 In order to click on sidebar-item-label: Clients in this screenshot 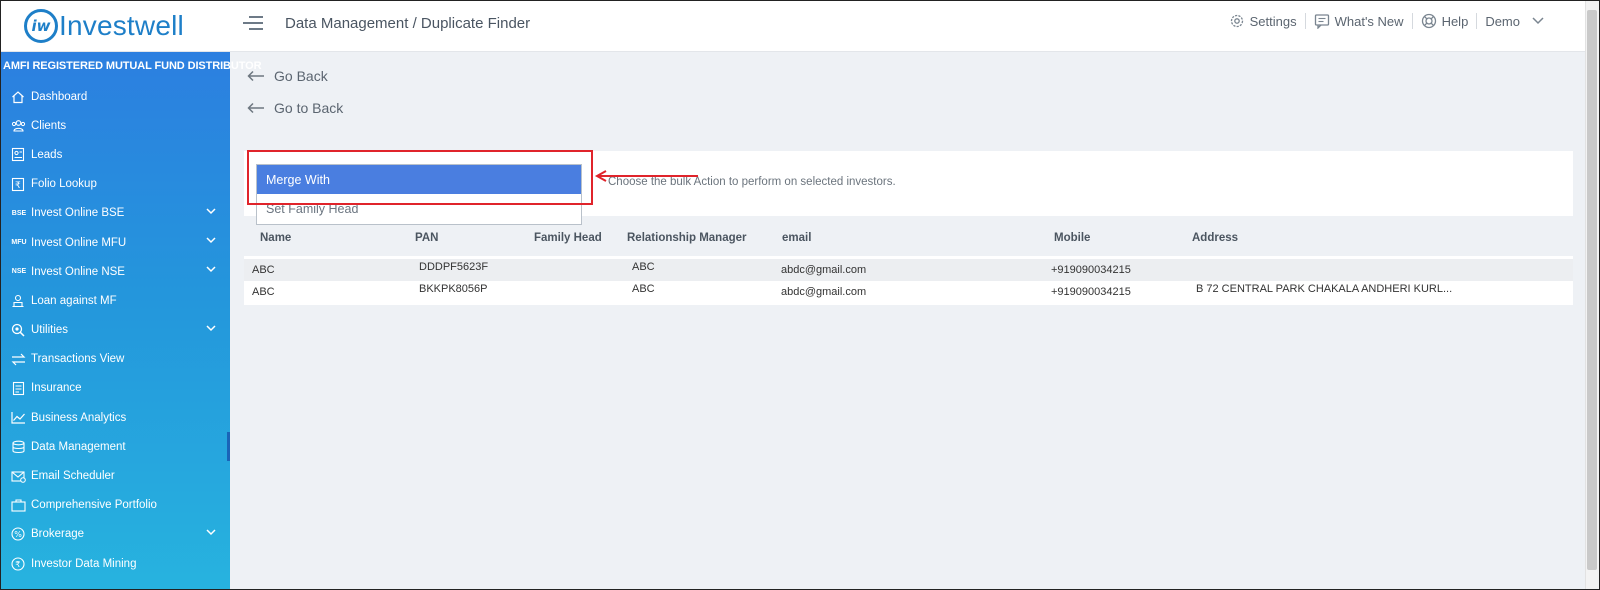, I will do `click(49, 125)`.